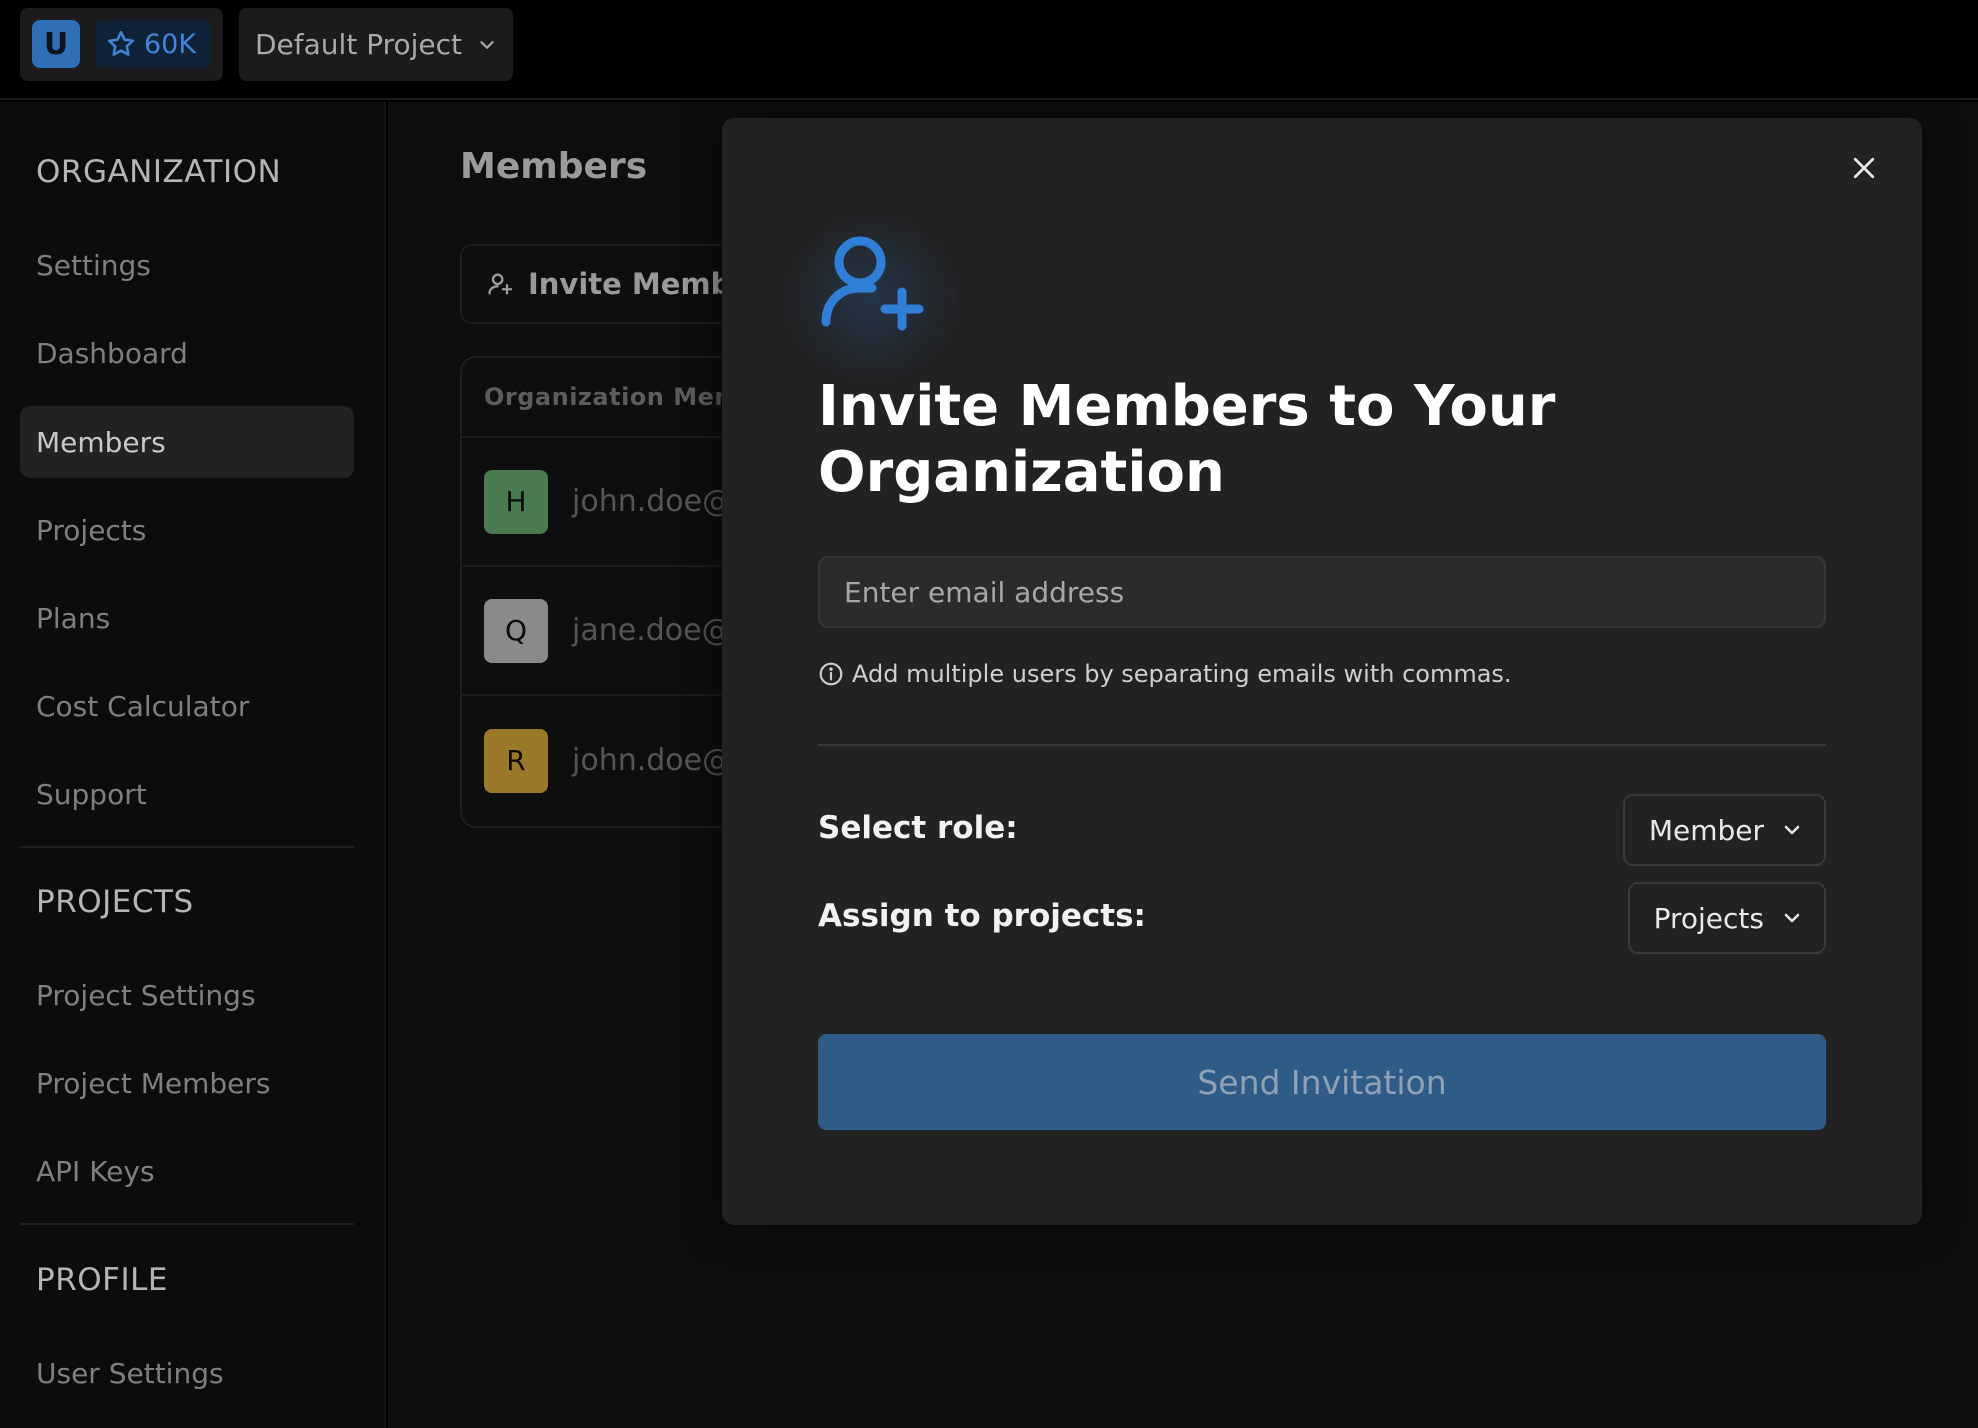 Image resolution: width=1978 pixels, height=1428 pixels. Describe the element at coordinates (516, 760) in the screenshot. I see `avatar: R` at that location.